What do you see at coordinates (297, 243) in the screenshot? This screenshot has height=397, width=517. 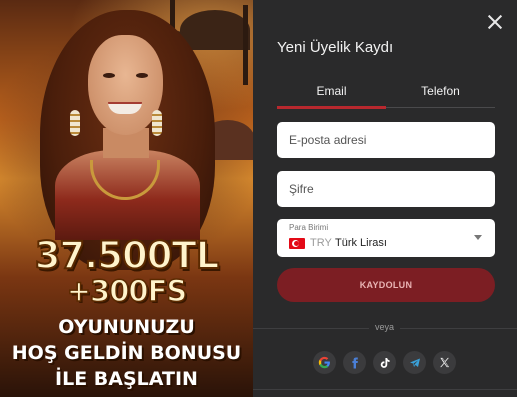 I see `turkey-flag-icon` at bounding box center [297, 243].